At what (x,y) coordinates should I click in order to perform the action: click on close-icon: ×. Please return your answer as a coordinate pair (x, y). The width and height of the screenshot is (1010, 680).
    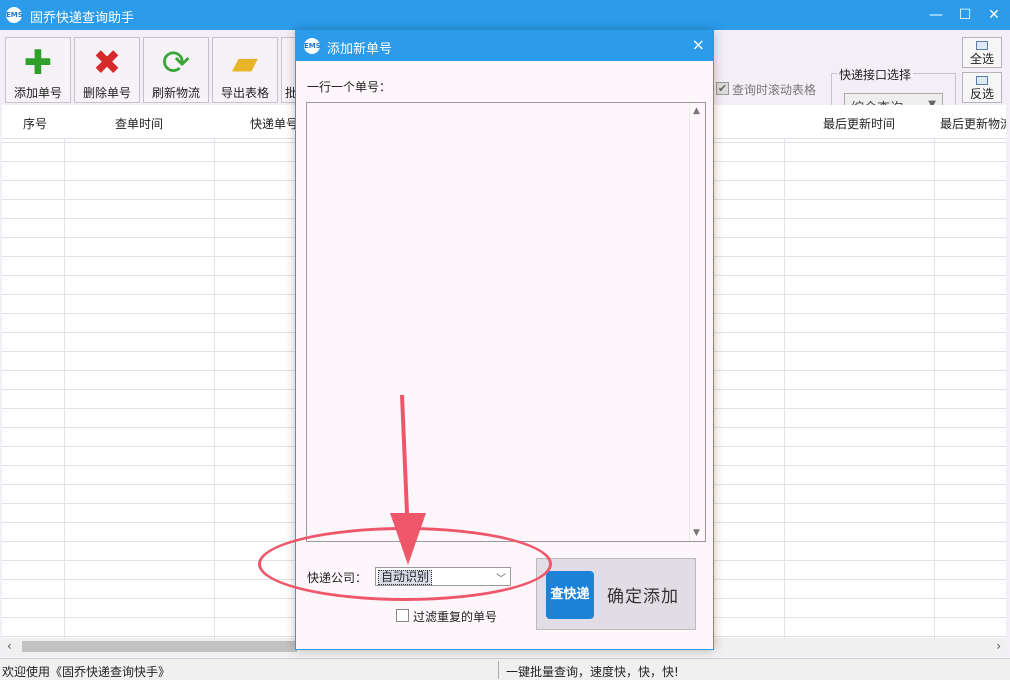
    Looking at the image, I should click on (698, 44).